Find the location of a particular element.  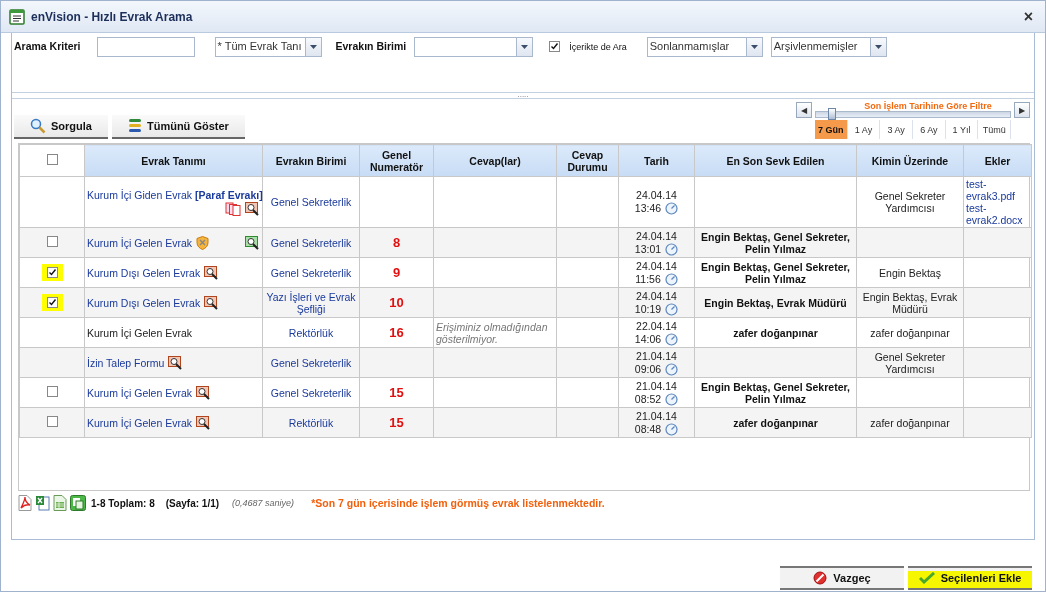

toolbar-button: Tümünü Göster is located at coordinates (178, 127).